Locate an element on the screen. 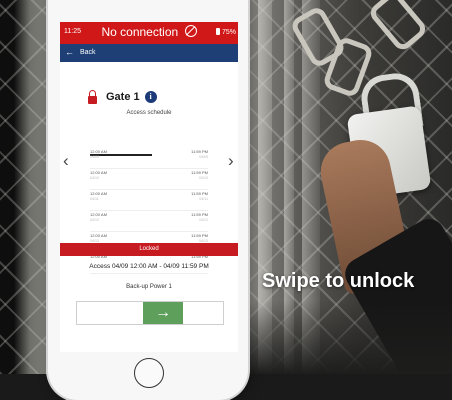 This screenshot has width=452, height=400. swipe-handle: → is located at coordinates (163, 313).